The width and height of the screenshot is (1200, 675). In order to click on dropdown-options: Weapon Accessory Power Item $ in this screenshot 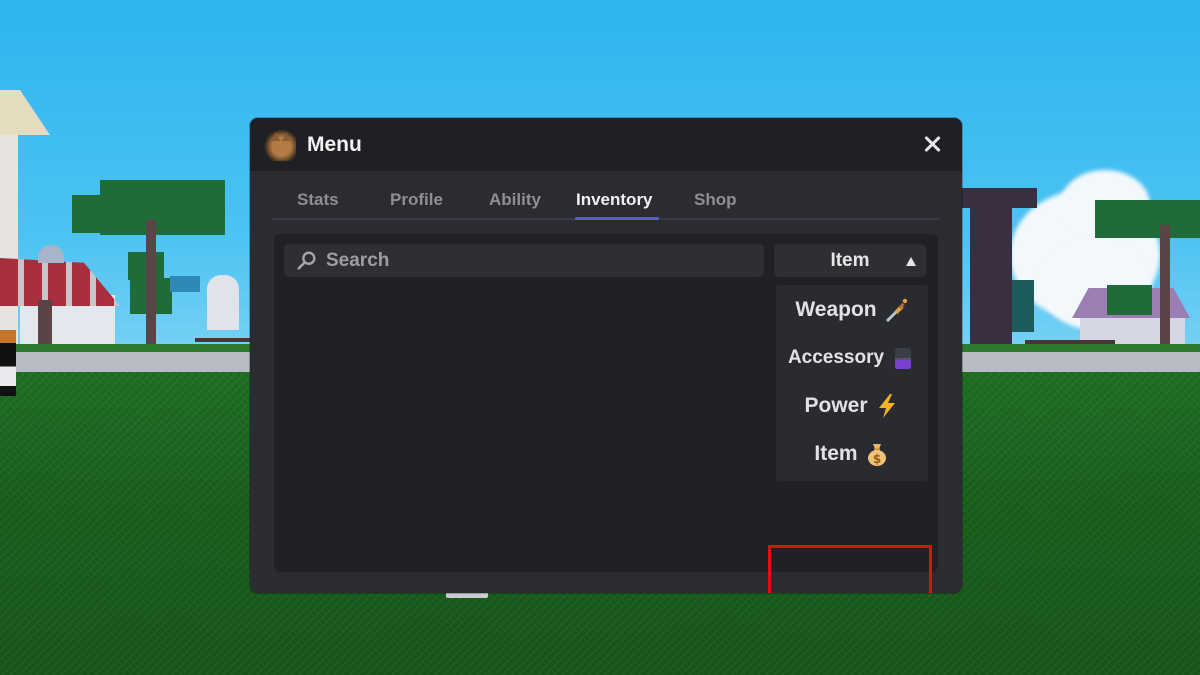, I will do `click(852, 383)`.